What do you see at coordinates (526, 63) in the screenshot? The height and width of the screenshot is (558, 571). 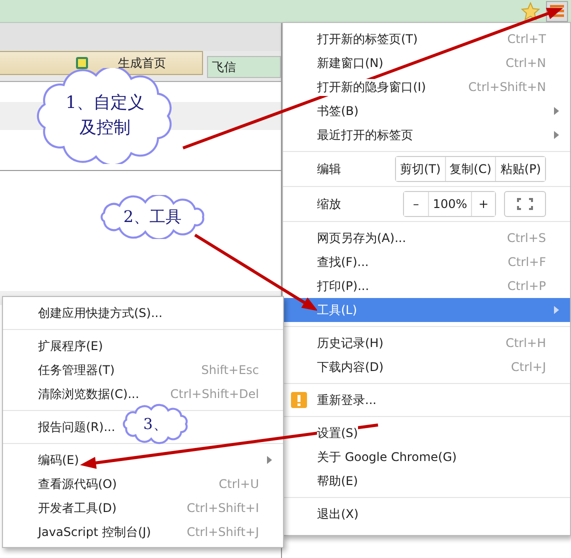 I see `shortcut-label: Ctrl+N` at bounding box center [526, 63].